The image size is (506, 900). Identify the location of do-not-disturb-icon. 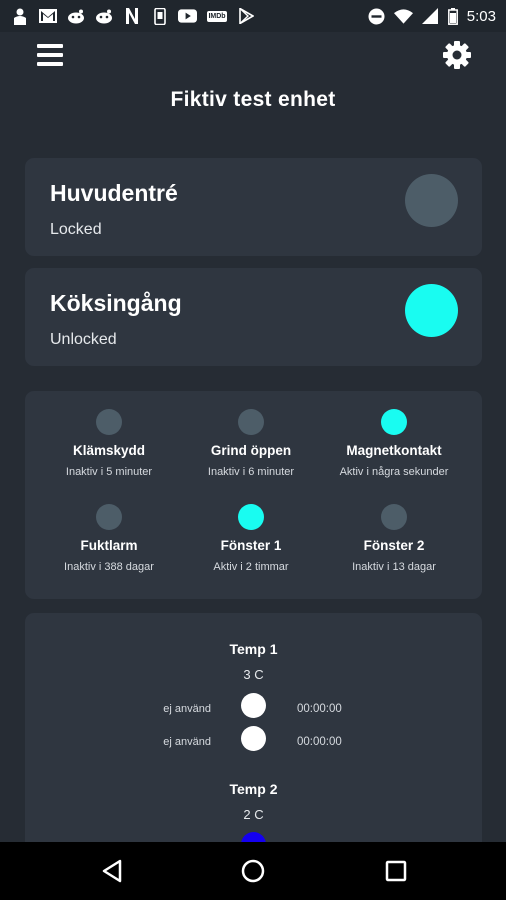
(376, 16).